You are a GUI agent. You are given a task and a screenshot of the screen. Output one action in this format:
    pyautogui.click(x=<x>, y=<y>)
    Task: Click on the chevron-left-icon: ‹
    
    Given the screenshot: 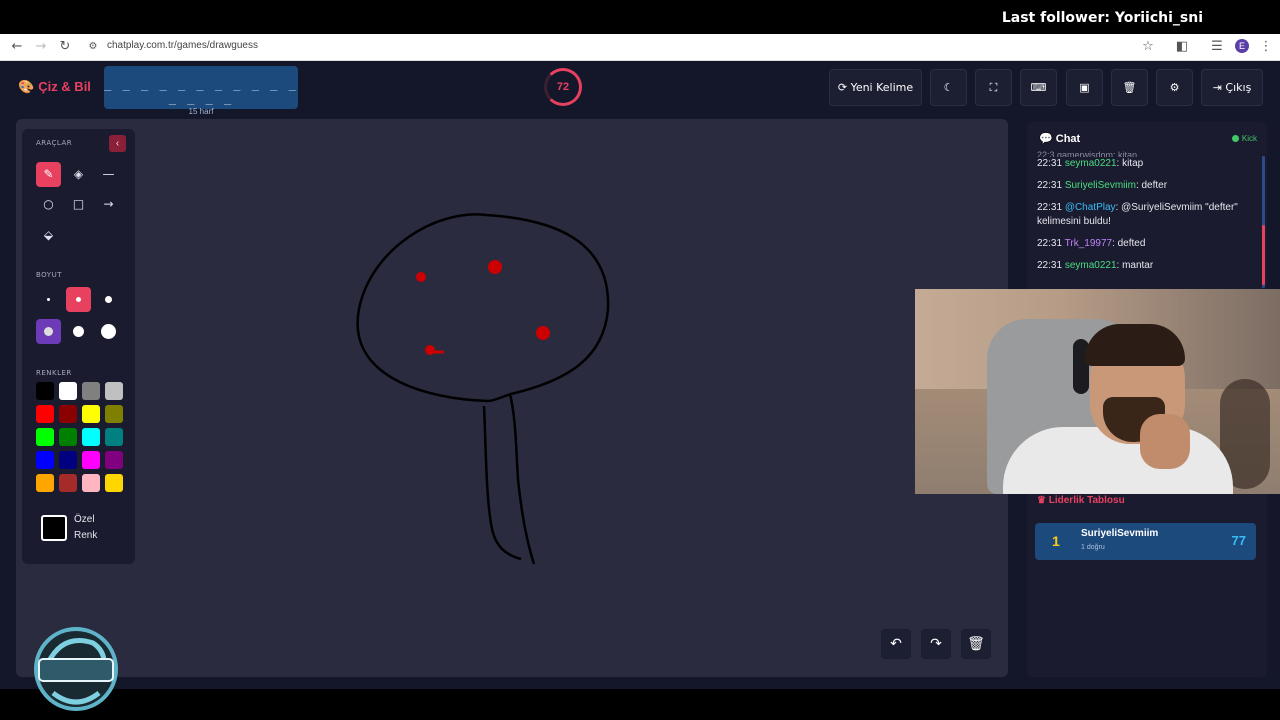 What is the action you would take?
    pyautogui.click(x=117, y=143)
    